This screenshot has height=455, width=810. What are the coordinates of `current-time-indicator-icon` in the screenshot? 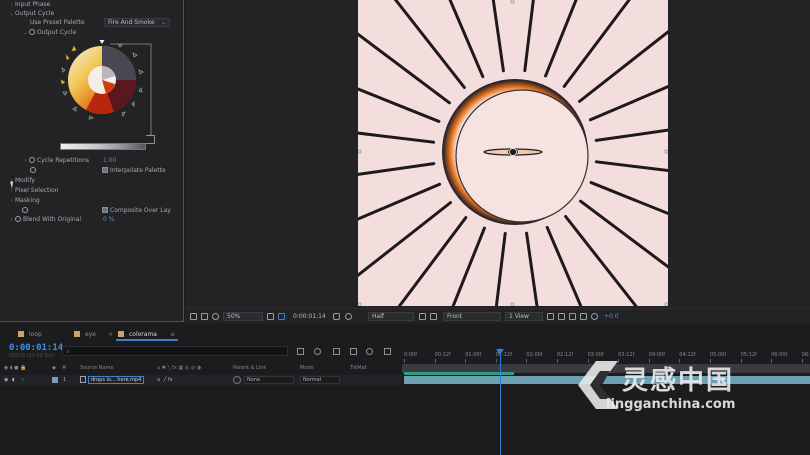 It's located at (500, 352).